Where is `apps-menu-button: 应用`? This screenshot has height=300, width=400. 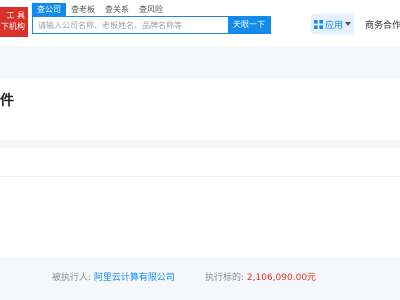 apps-menu-button: 应用 is located at coordinates (332, 24).